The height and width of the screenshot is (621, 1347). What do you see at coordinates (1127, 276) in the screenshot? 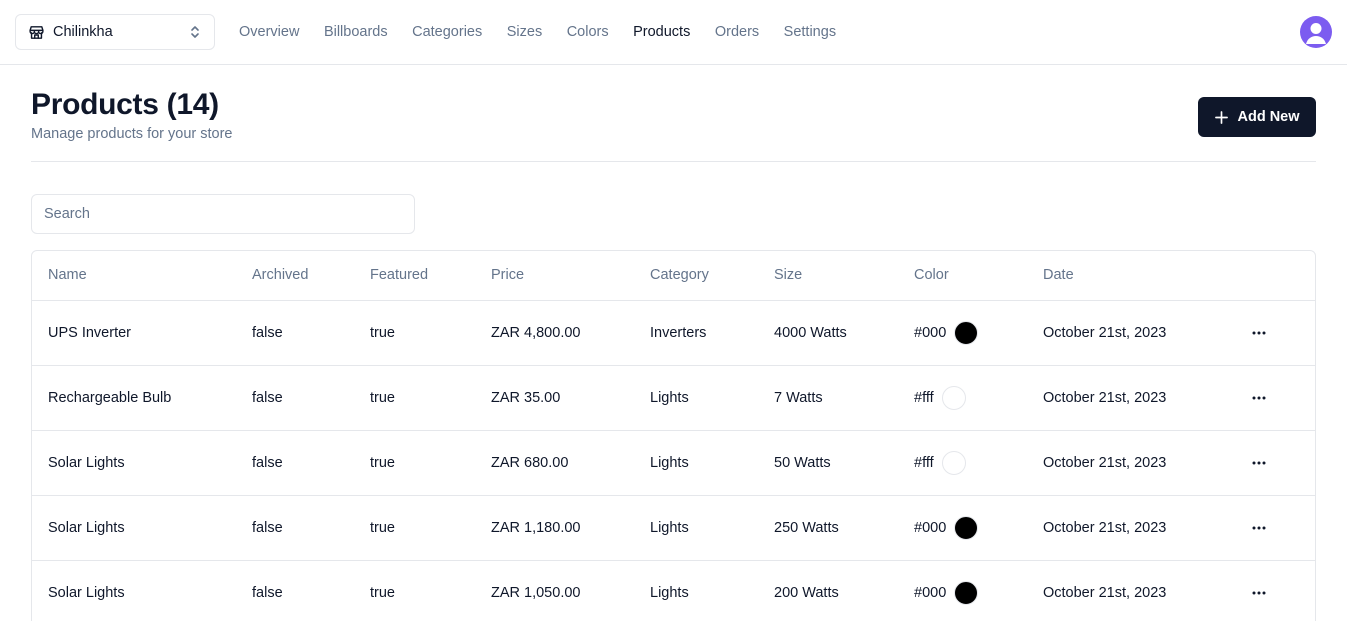
I see `column-header-date: Date` at bounding box center [1127, 276].